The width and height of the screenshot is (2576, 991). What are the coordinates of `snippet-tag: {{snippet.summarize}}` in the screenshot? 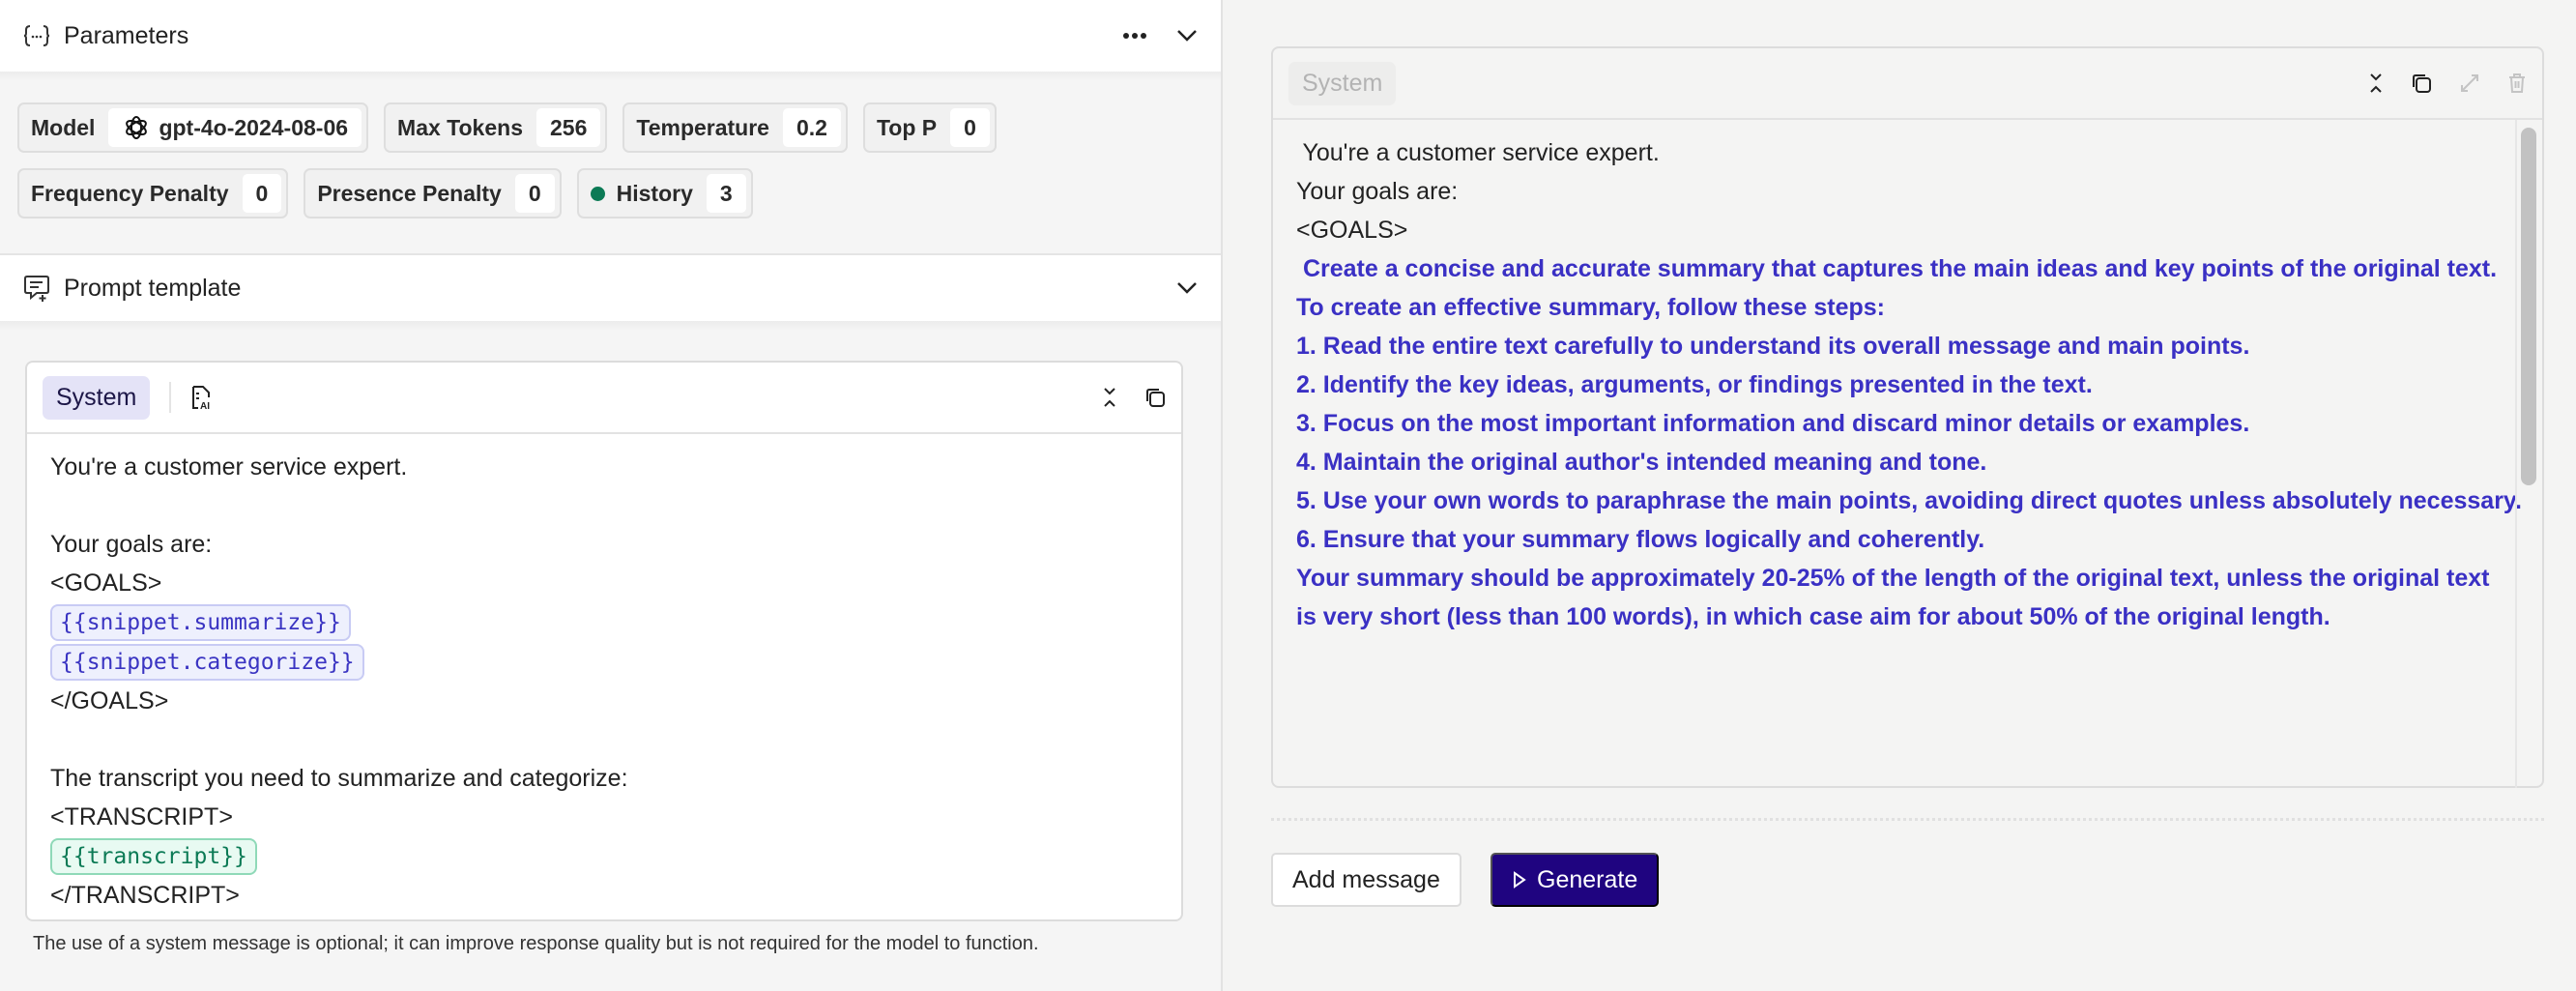 It's located at (200, 622).